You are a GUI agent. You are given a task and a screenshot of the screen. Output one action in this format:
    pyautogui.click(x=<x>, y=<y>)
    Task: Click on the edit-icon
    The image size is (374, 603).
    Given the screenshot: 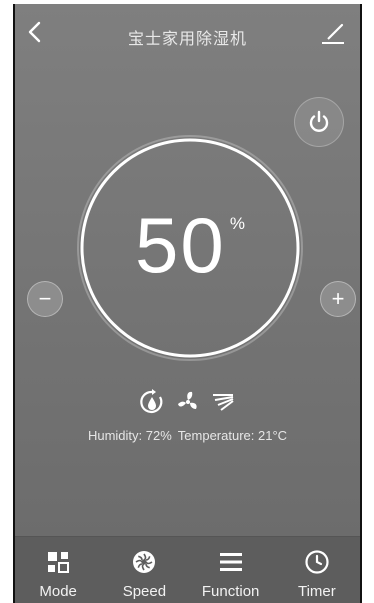 What is the action you would take?
    pyautogui.click(x=333, y=33)
    